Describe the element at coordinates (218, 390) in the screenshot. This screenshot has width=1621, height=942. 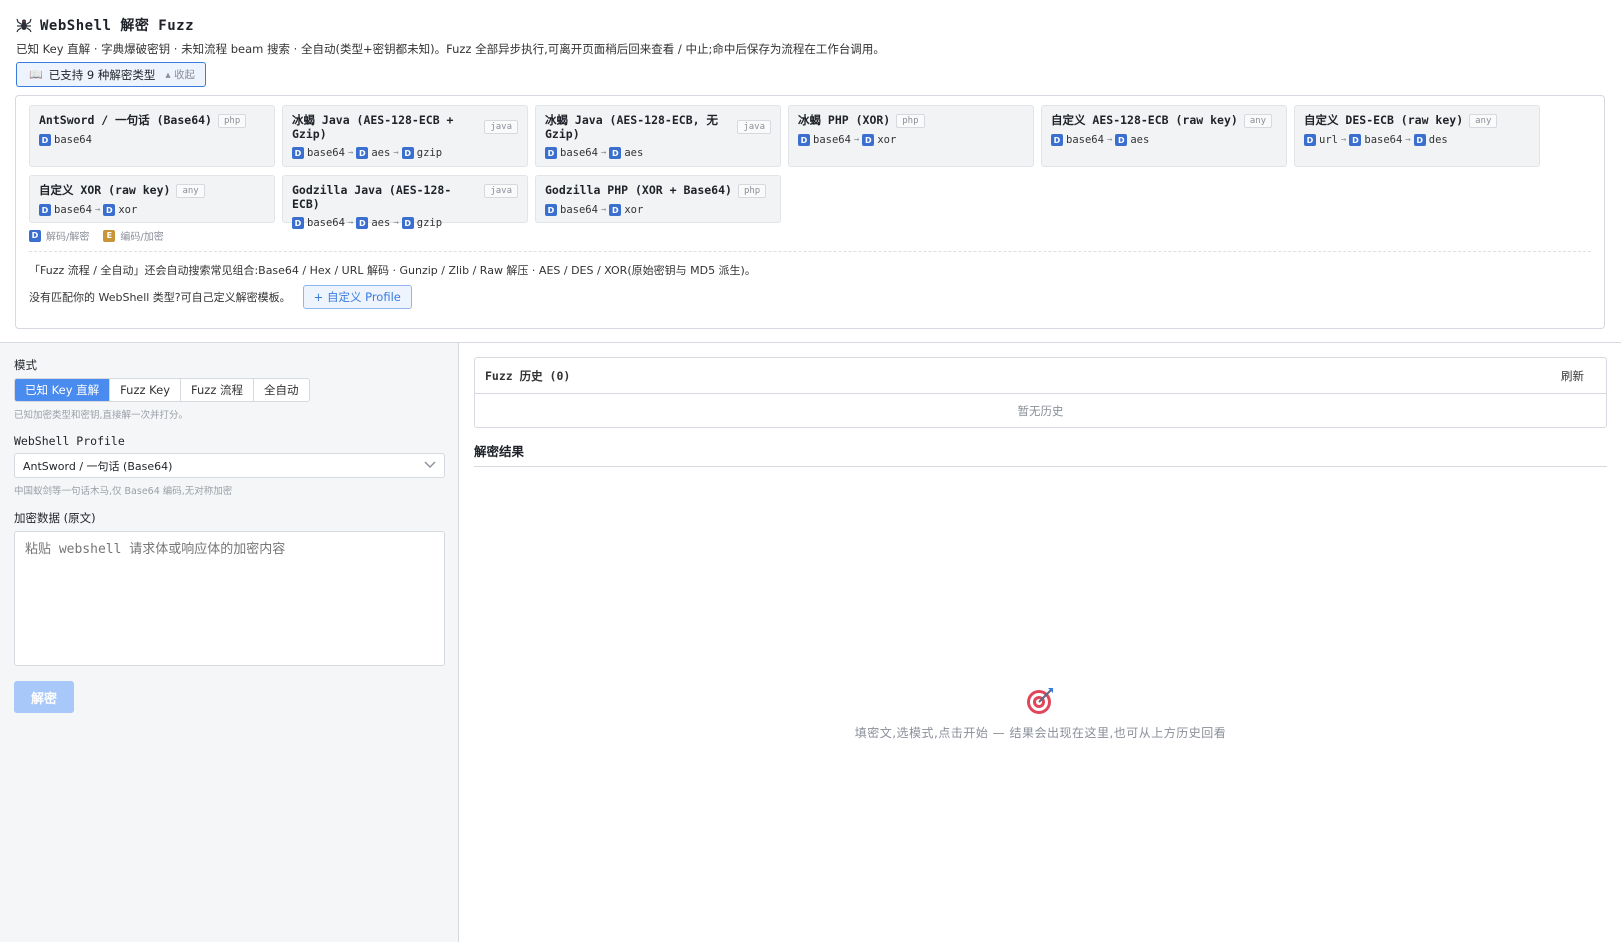
I see `mode-option: Fuzz 流程` at that location.